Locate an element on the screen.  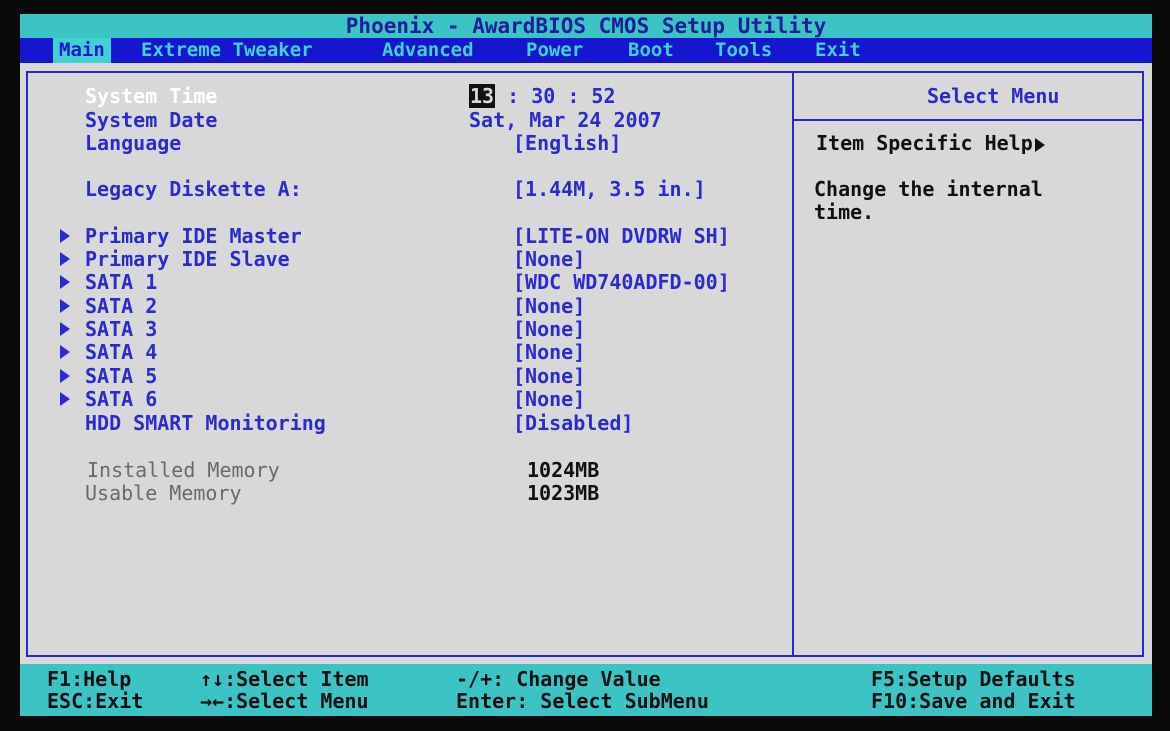
menu-extreme-tweaker: Extreme Tweaker is located at coordinates (227, 50).